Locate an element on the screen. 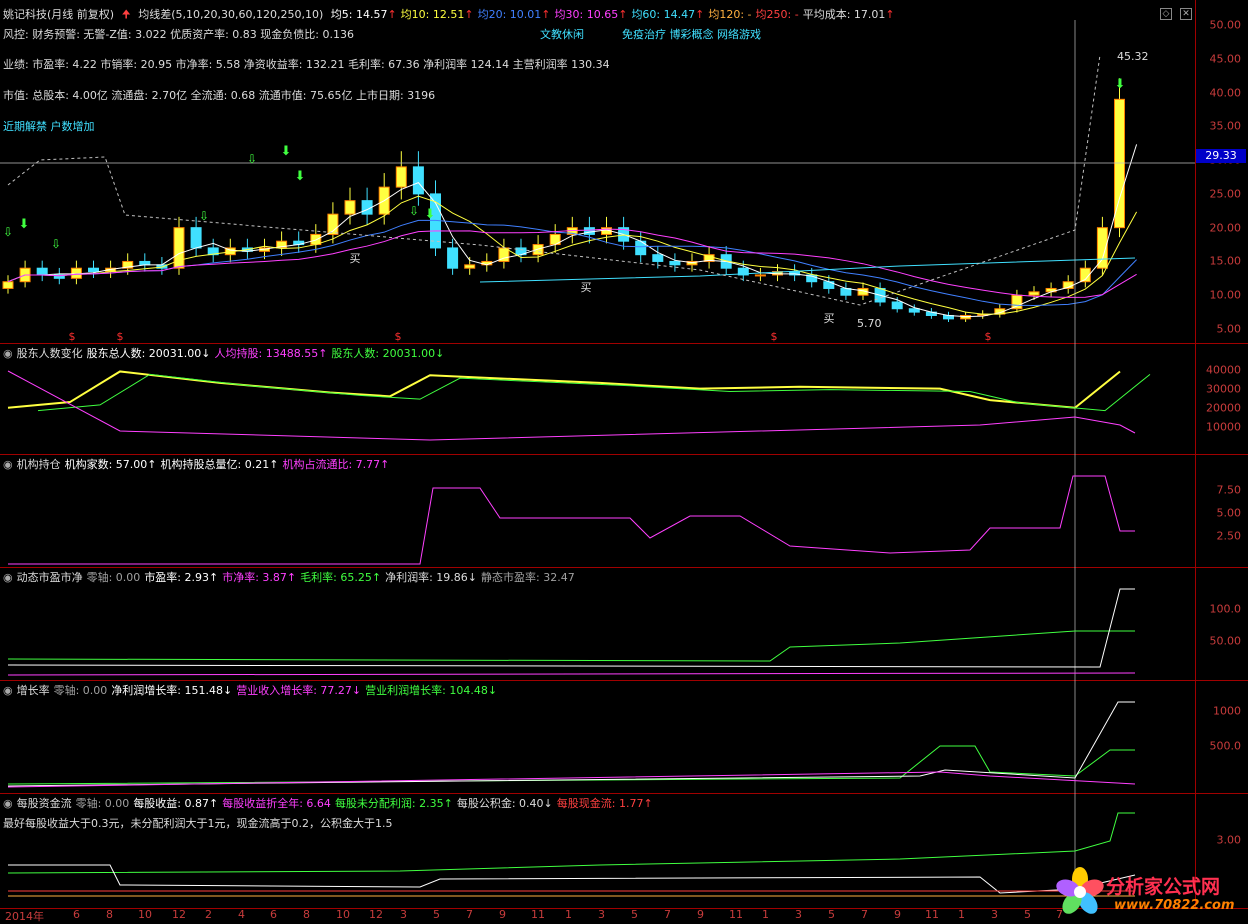  ma-value-0: 均5: 14.57 is located at coordinates (359, 14).